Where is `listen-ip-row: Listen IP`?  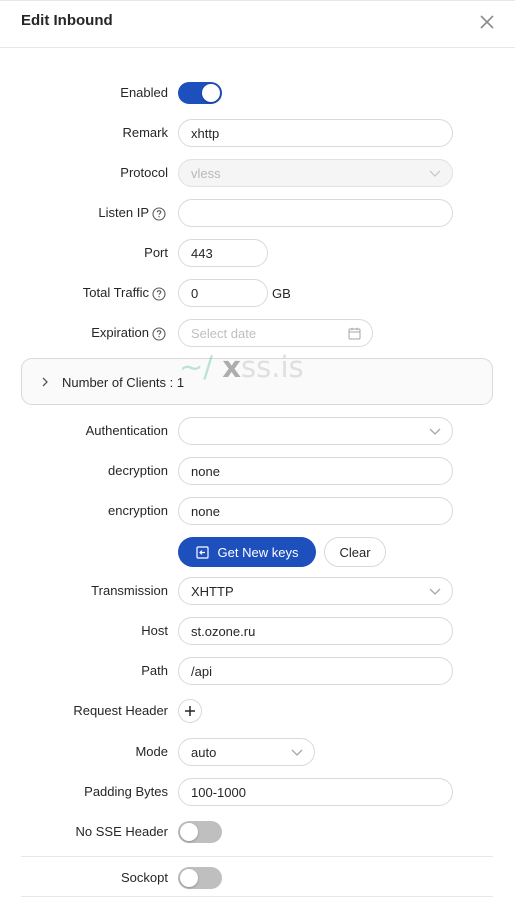
listen-ip-row: Listen IP is located at coordinates (257, 214).